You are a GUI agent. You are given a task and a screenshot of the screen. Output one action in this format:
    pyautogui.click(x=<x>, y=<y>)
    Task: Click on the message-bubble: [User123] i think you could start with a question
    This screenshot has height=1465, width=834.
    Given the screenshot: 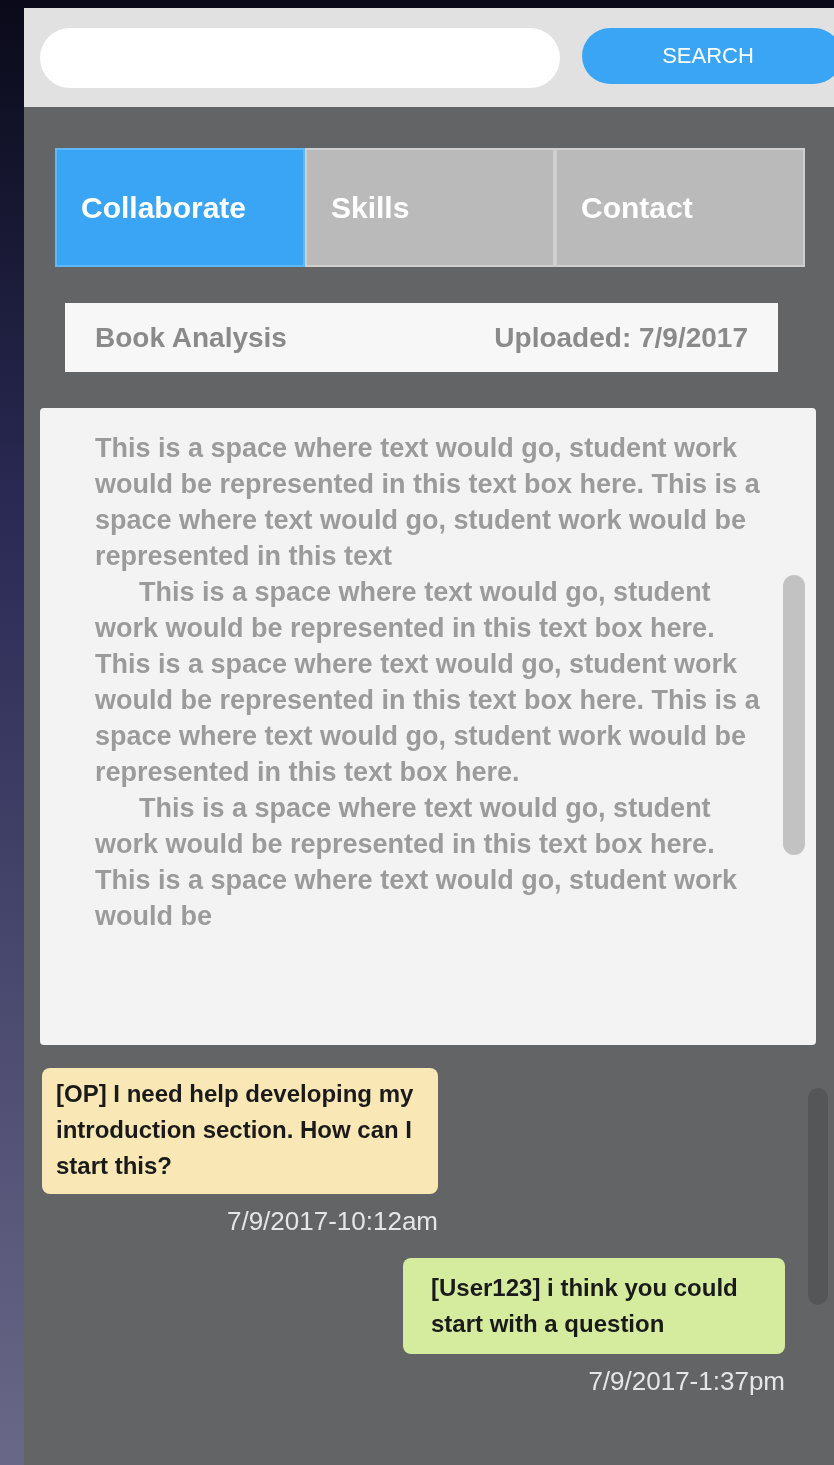 What is the action you would take?
    pyautogui.click(x=594, y=1306)
    